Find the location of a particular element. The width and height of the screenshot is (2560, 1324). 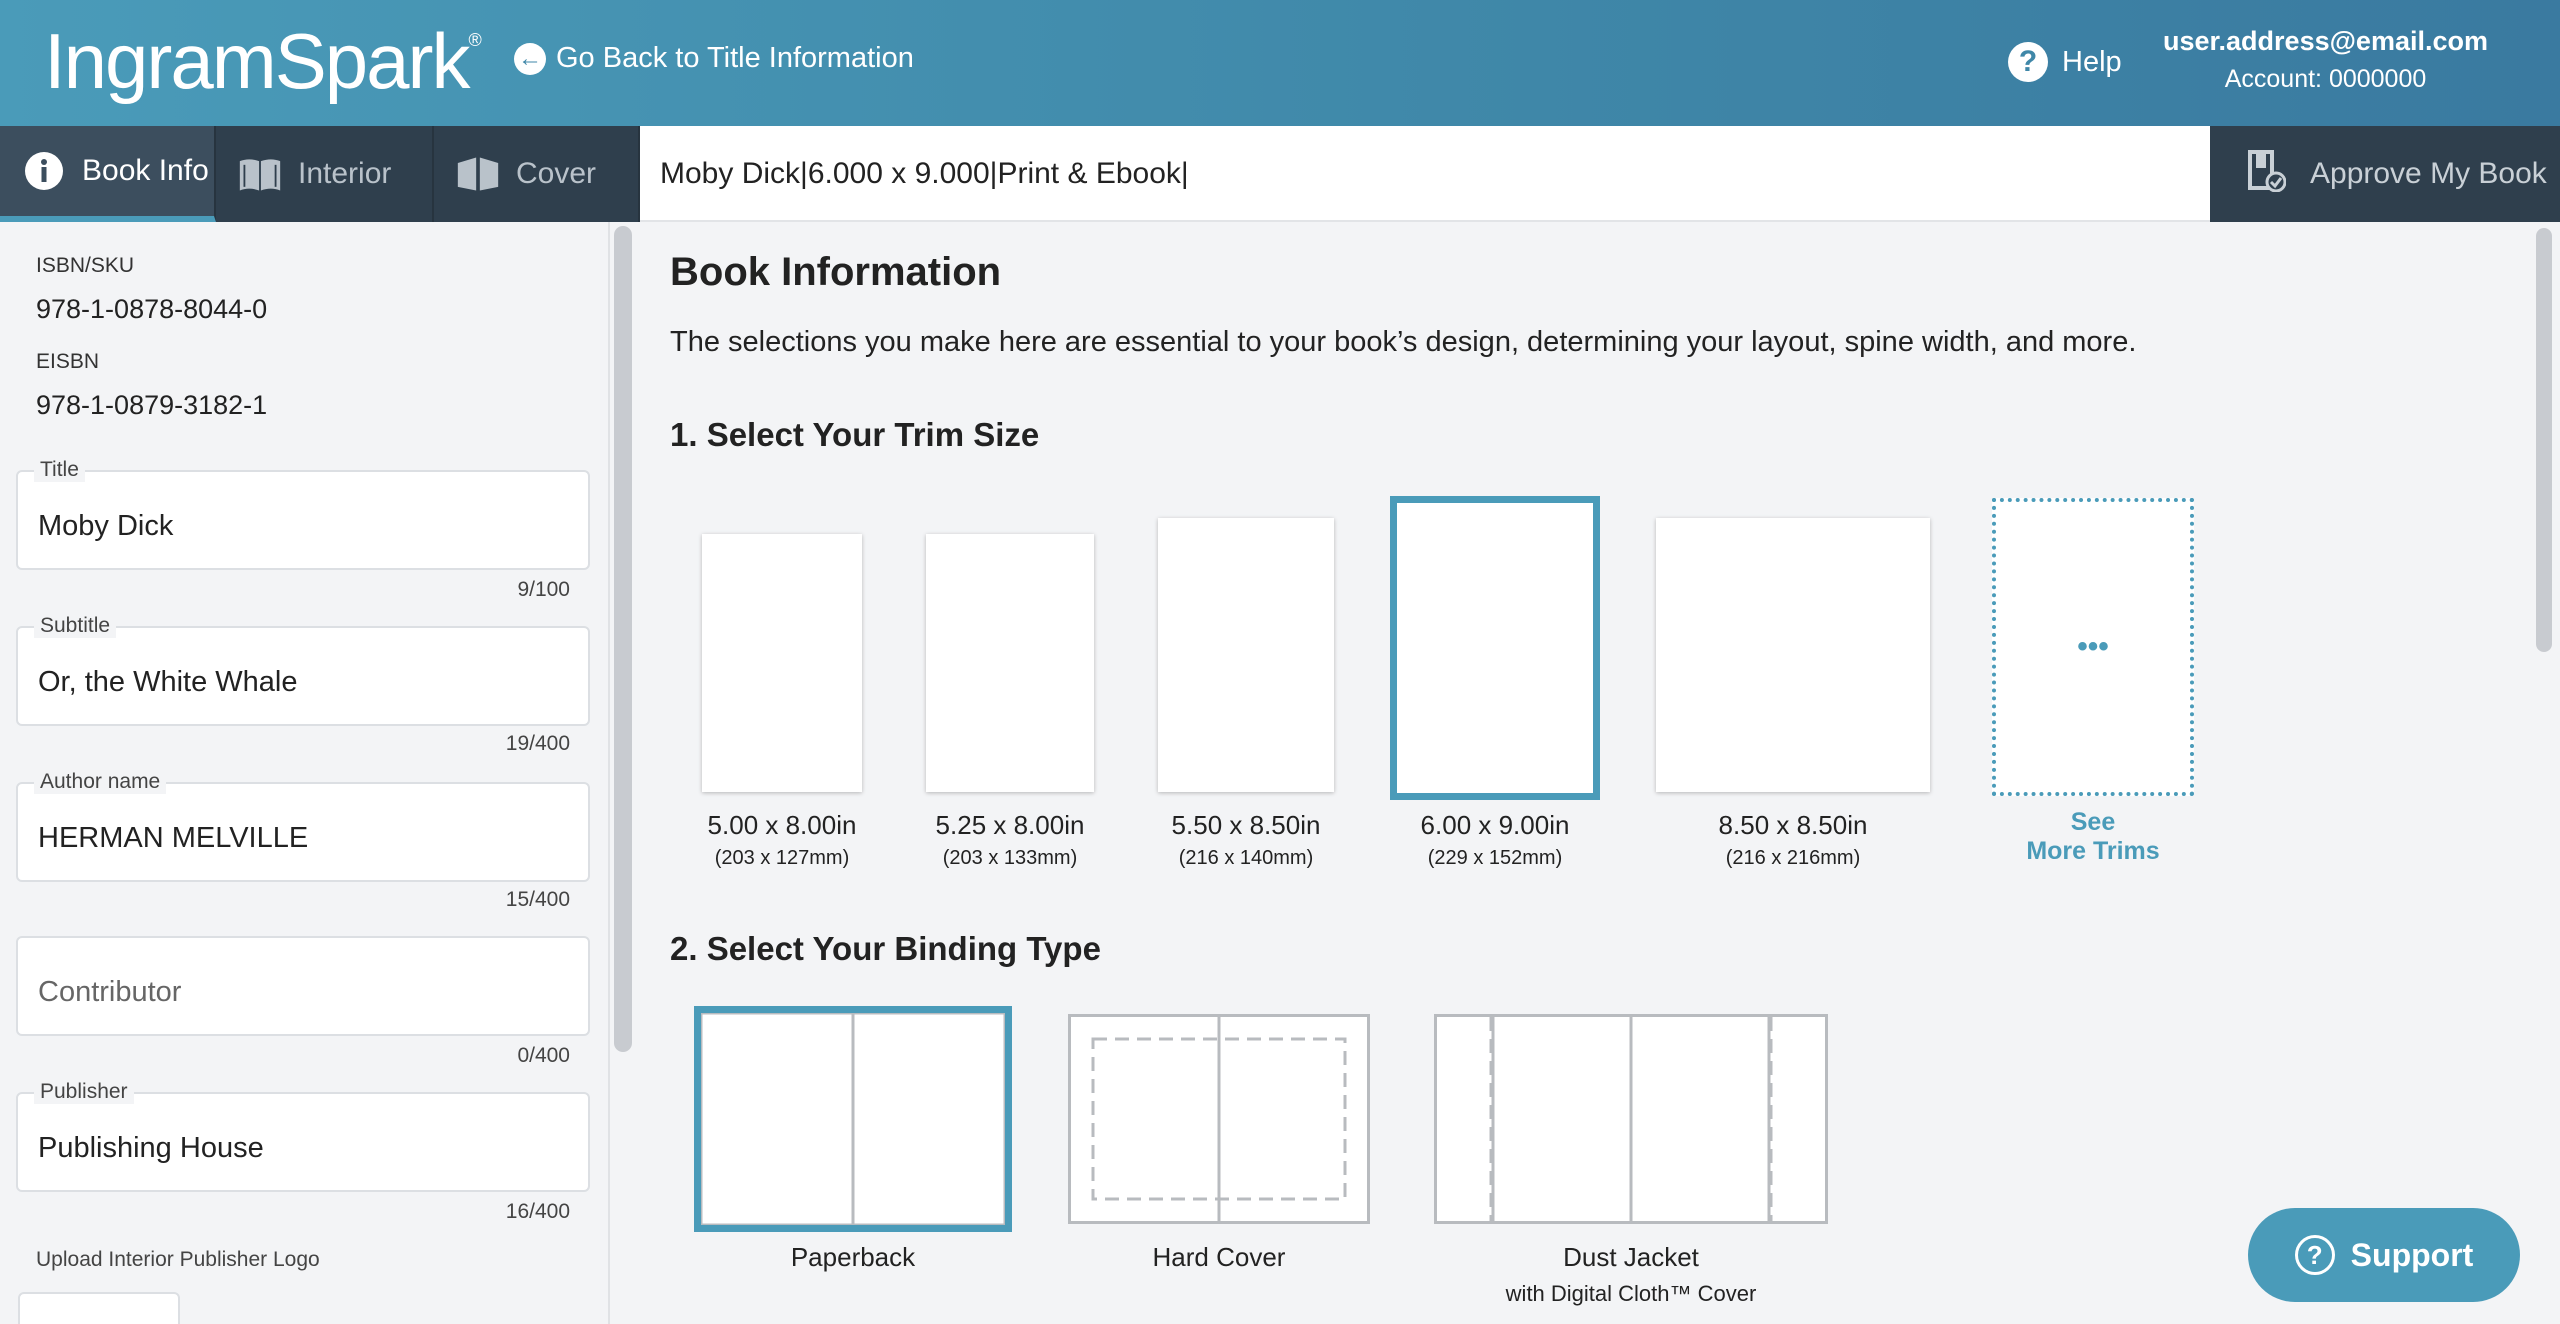

more-dots-icon: ••• is located at coordinates (2093, 646).